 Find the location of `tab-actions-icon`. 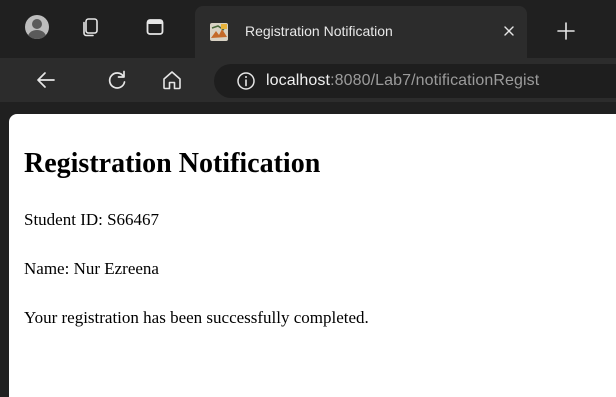

tab-actions-icon is located at coordinates (155, 27).